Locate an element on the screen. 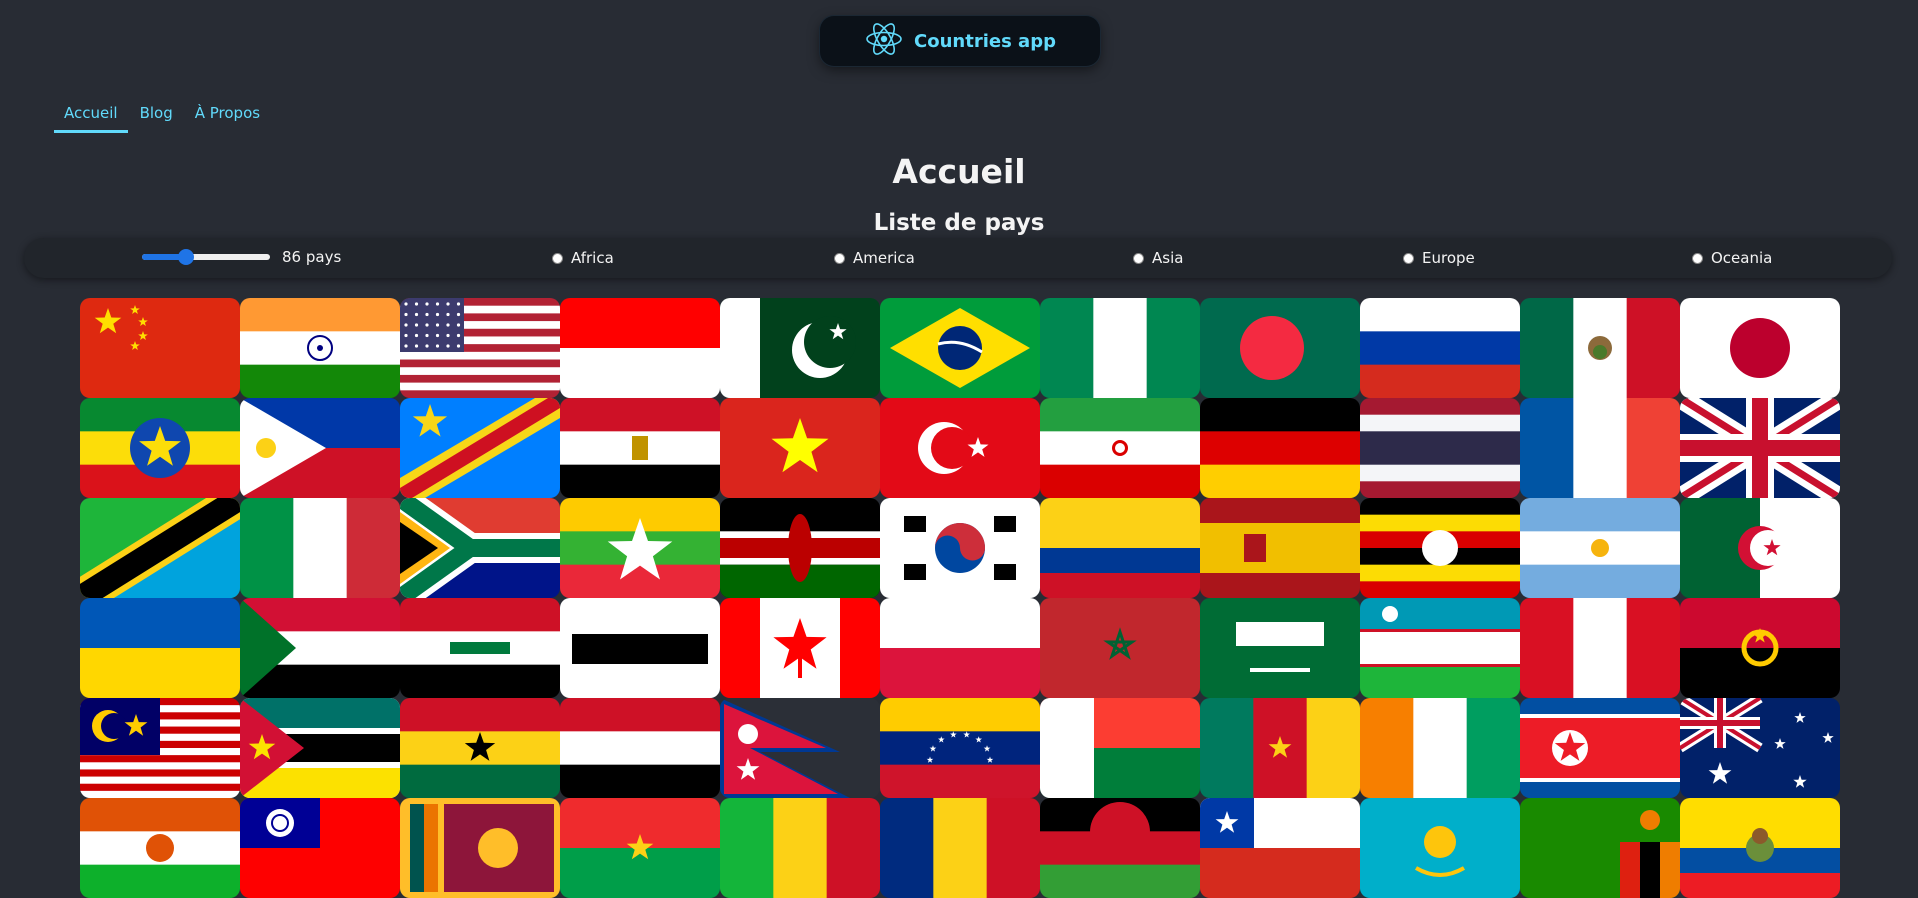 This screenshot has width=1918, height=898. flag-card-ecuador is located at coordinates (1760, 848).